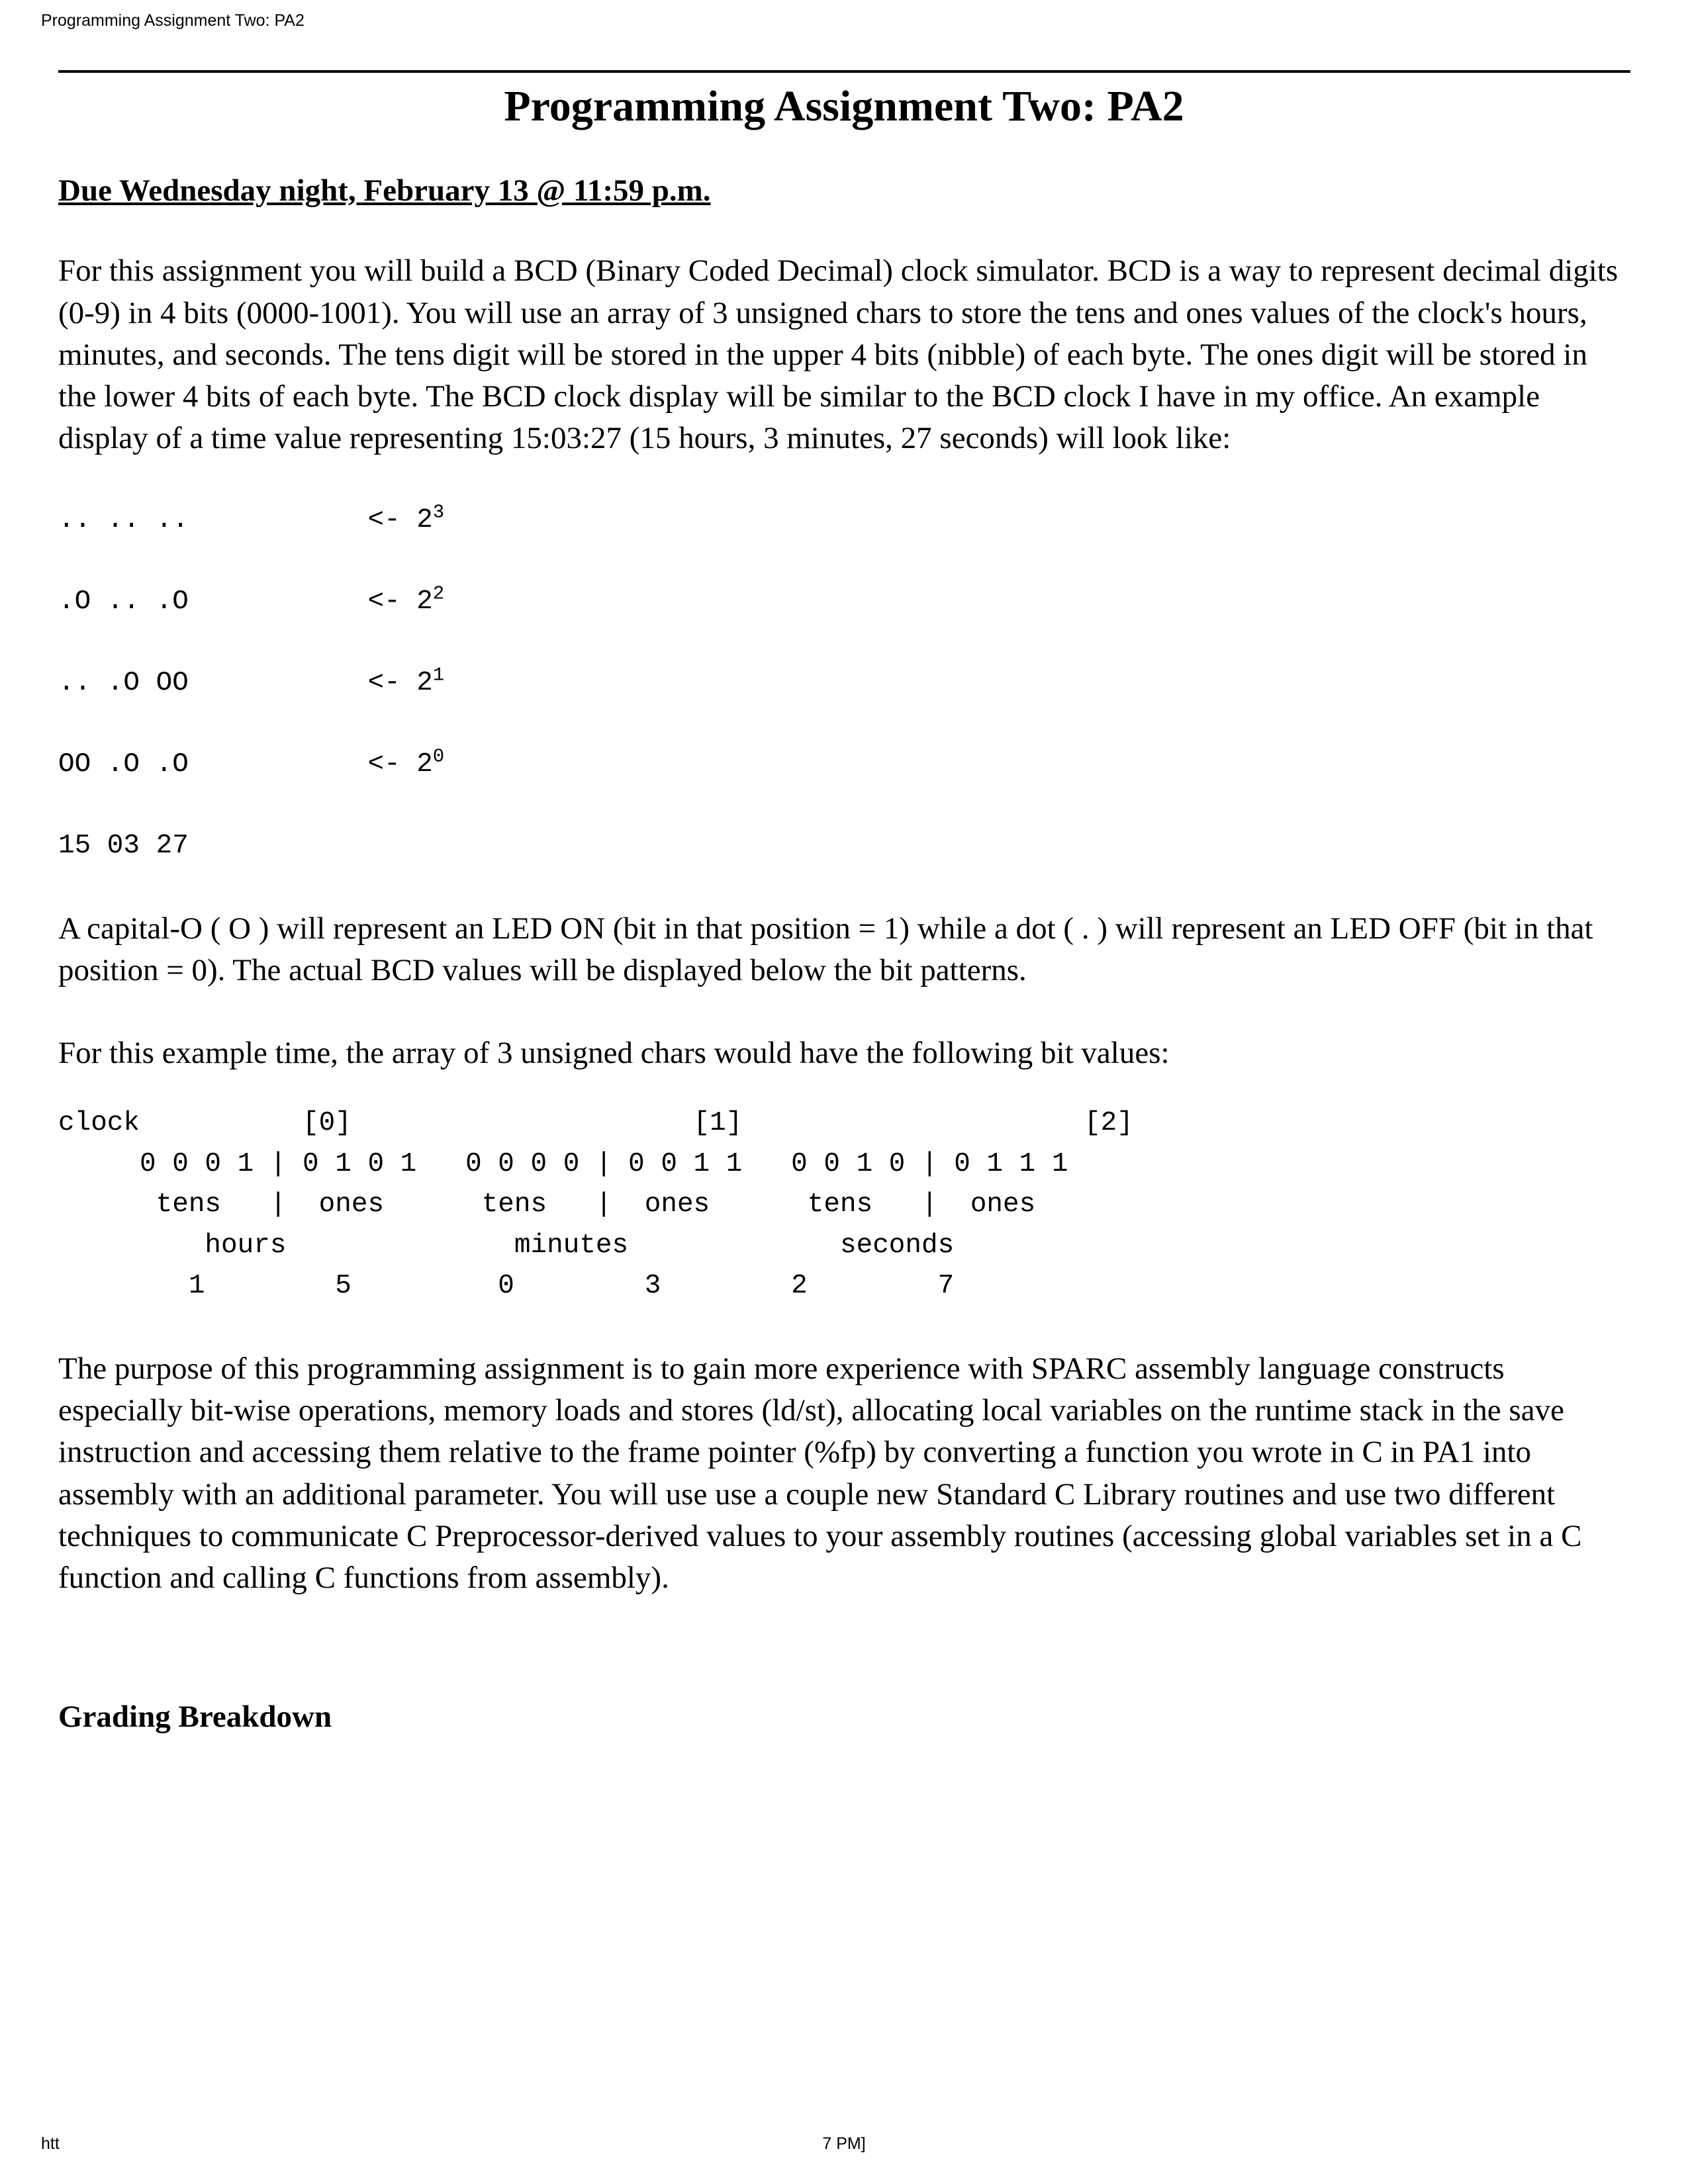 Image resolution: width=1688 pixels, height=2184 pixels. Describe the element at coordinates (506, 1245) in the screenshot. I see `bit-table-unit-row: hours minutes seconds` at that location.